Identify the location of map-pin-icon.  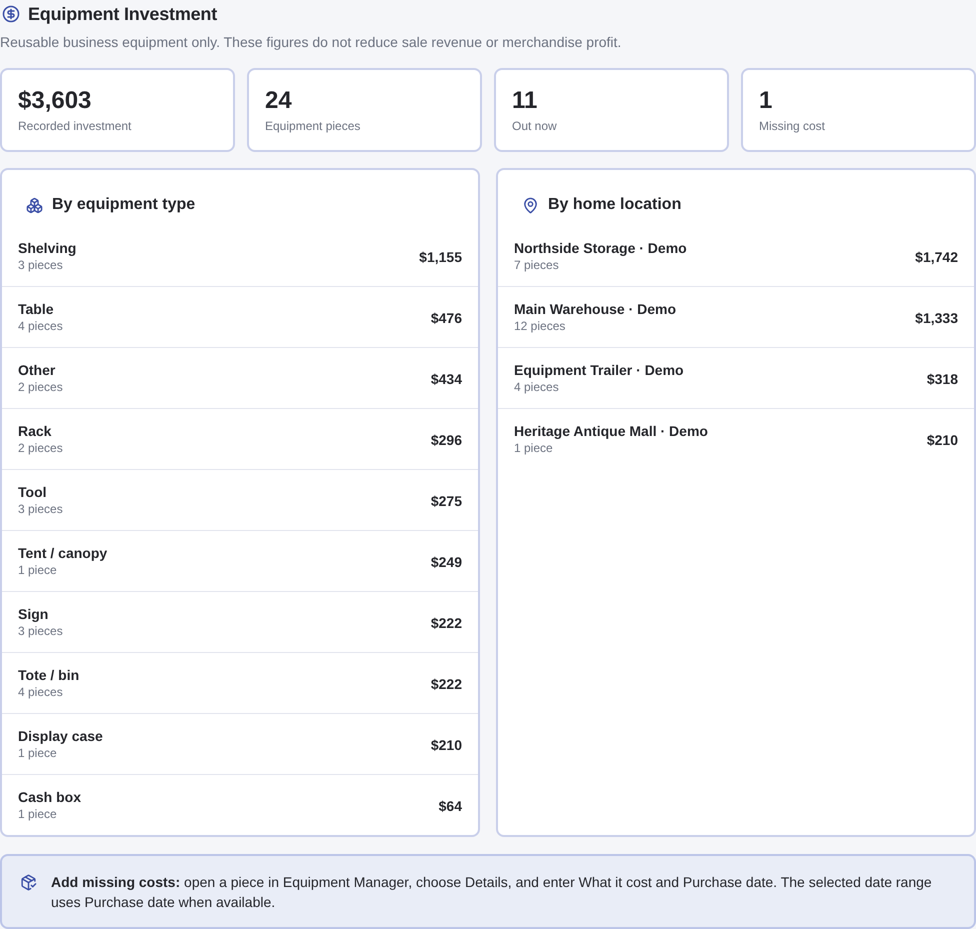
(530, 205).